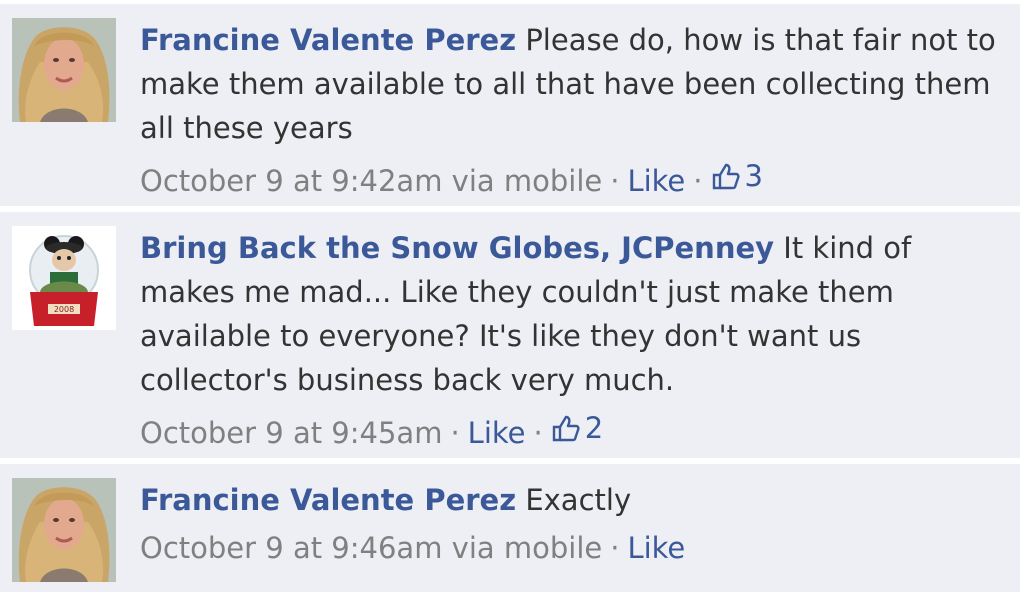 This screenshot has height=602, width=1024. I want to click on like-count-link: 3, so click(737, 176).